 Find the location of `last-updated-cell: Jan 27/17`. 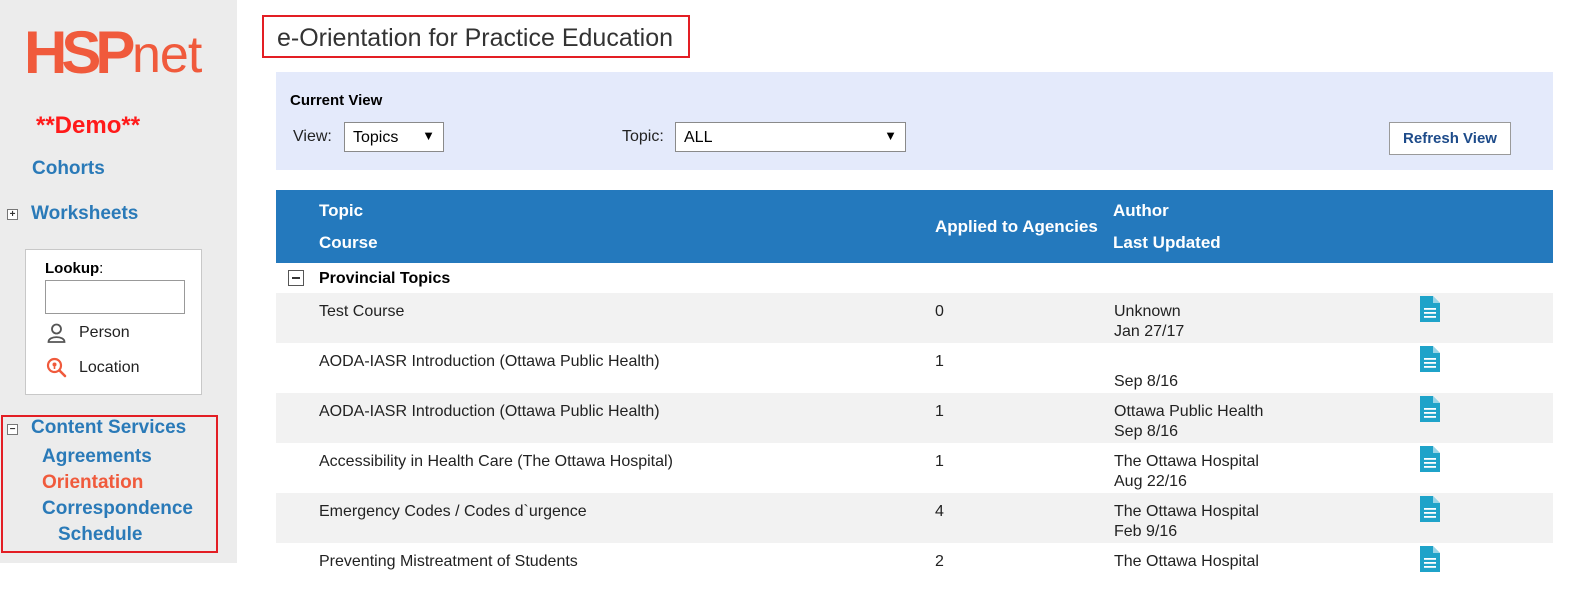

last-updated-cell: Jan 27/17 is located at coordinates (1149, 331).